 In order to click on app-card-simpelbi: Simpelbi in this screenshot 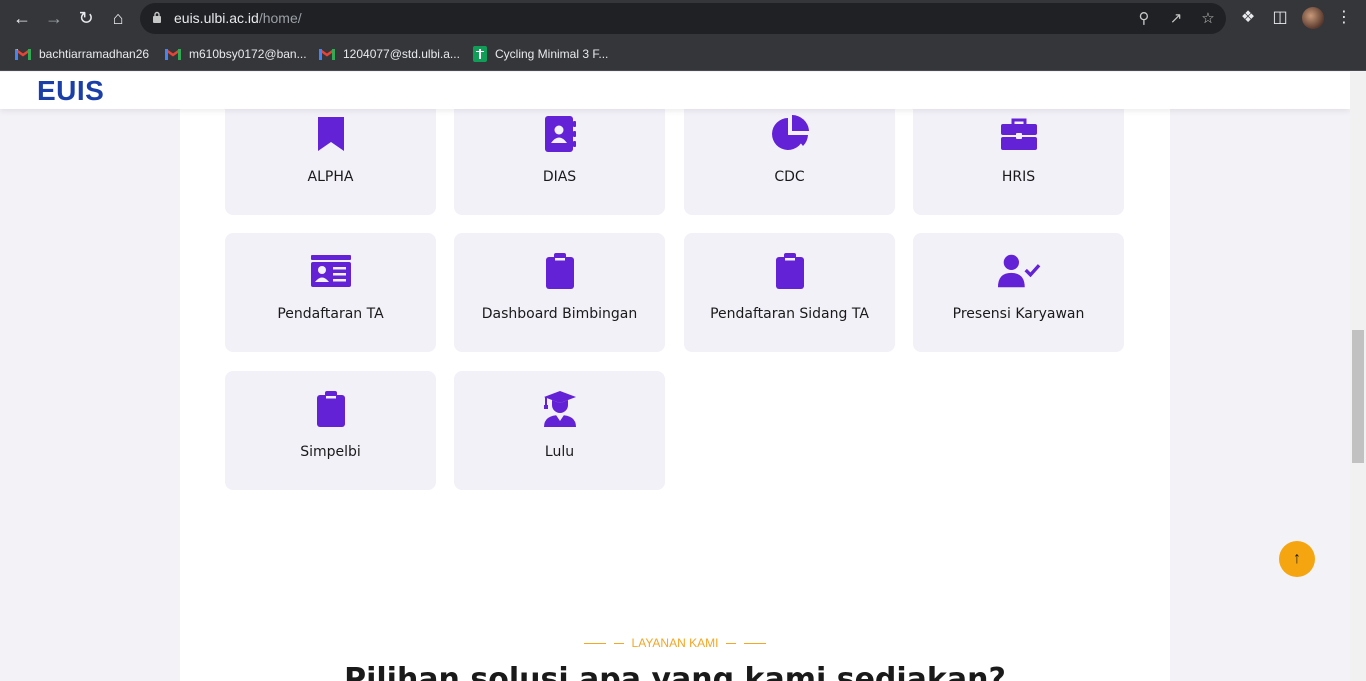, I will do `click(330, 430)`.